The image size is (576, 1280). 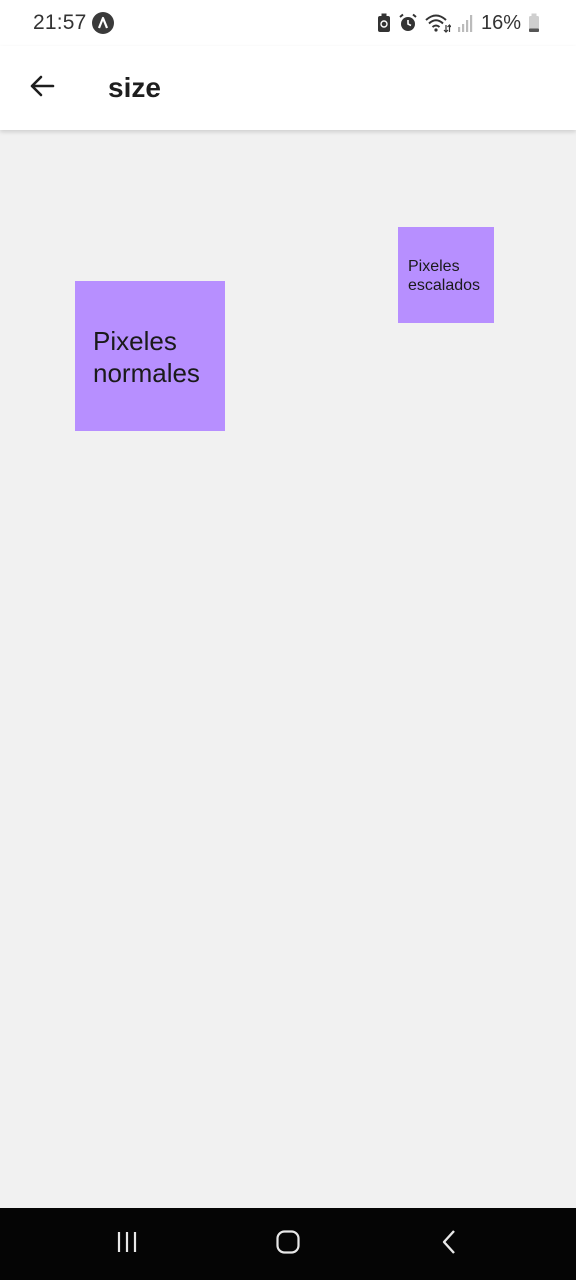 I want to click on app-bar: size, so click(x=288, y=88).